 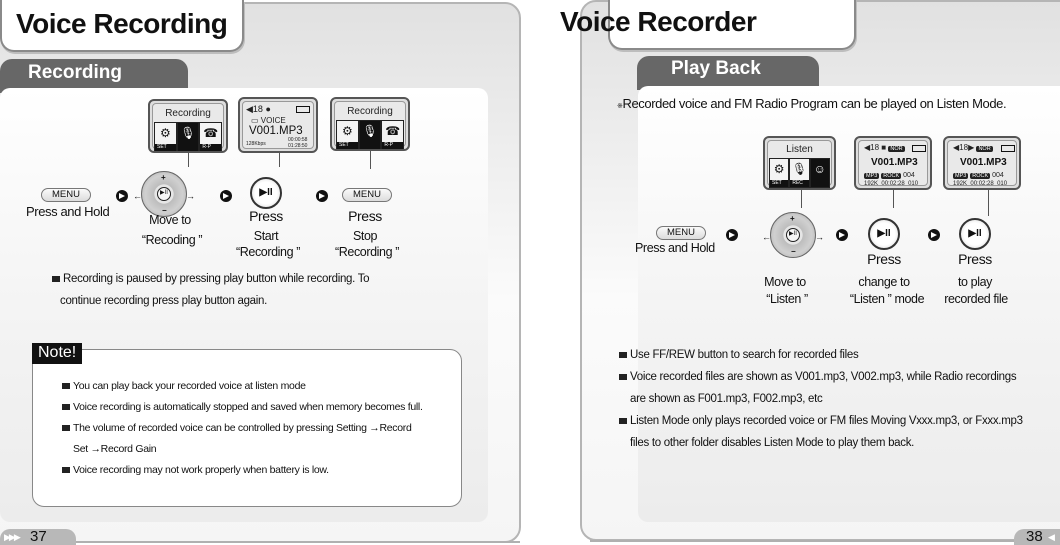 What do you see at coordinates (57, 353) in the screenshot?
I see `note-label: Note!` at bounding box center [57, 353].